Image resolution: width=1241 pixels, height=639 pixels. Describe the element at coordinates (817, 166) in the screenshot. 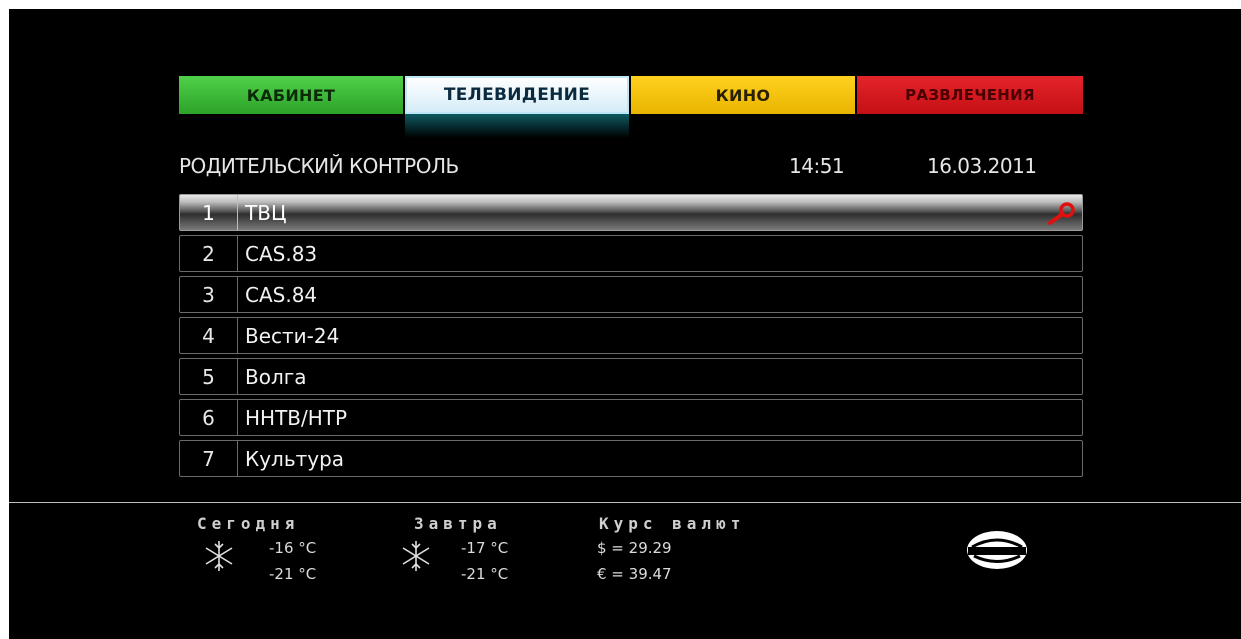

I see `clock: 14:51` at that location.